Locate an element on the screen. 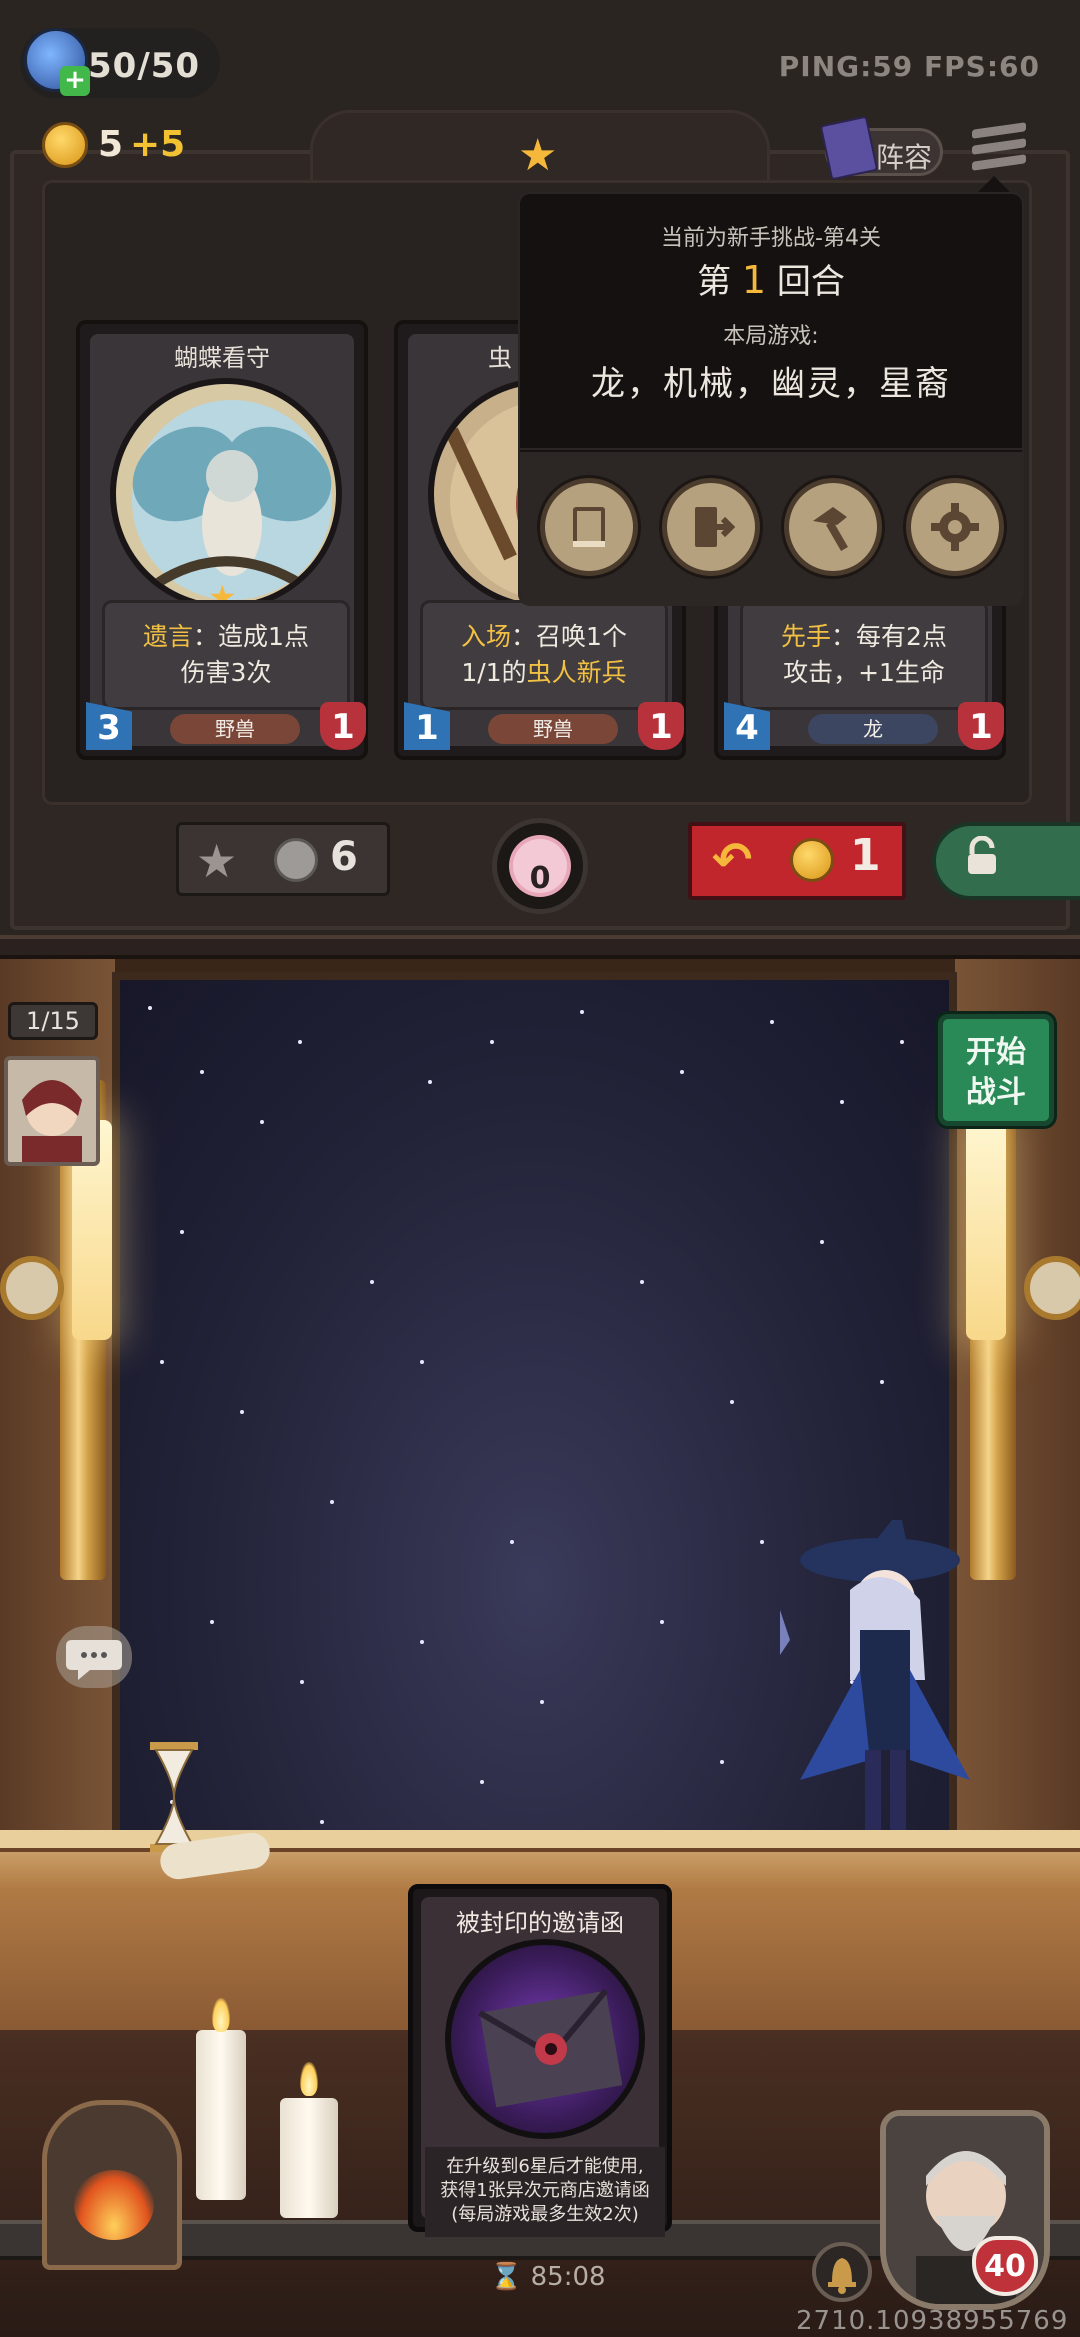 This screenshot has height=2337, width=1080. popup-info-section: 当前为新手挑战-第4关 第 1 回合 本局游戏: 龙，机械，幽灵，星裔 is located at coordinates (771, 322).